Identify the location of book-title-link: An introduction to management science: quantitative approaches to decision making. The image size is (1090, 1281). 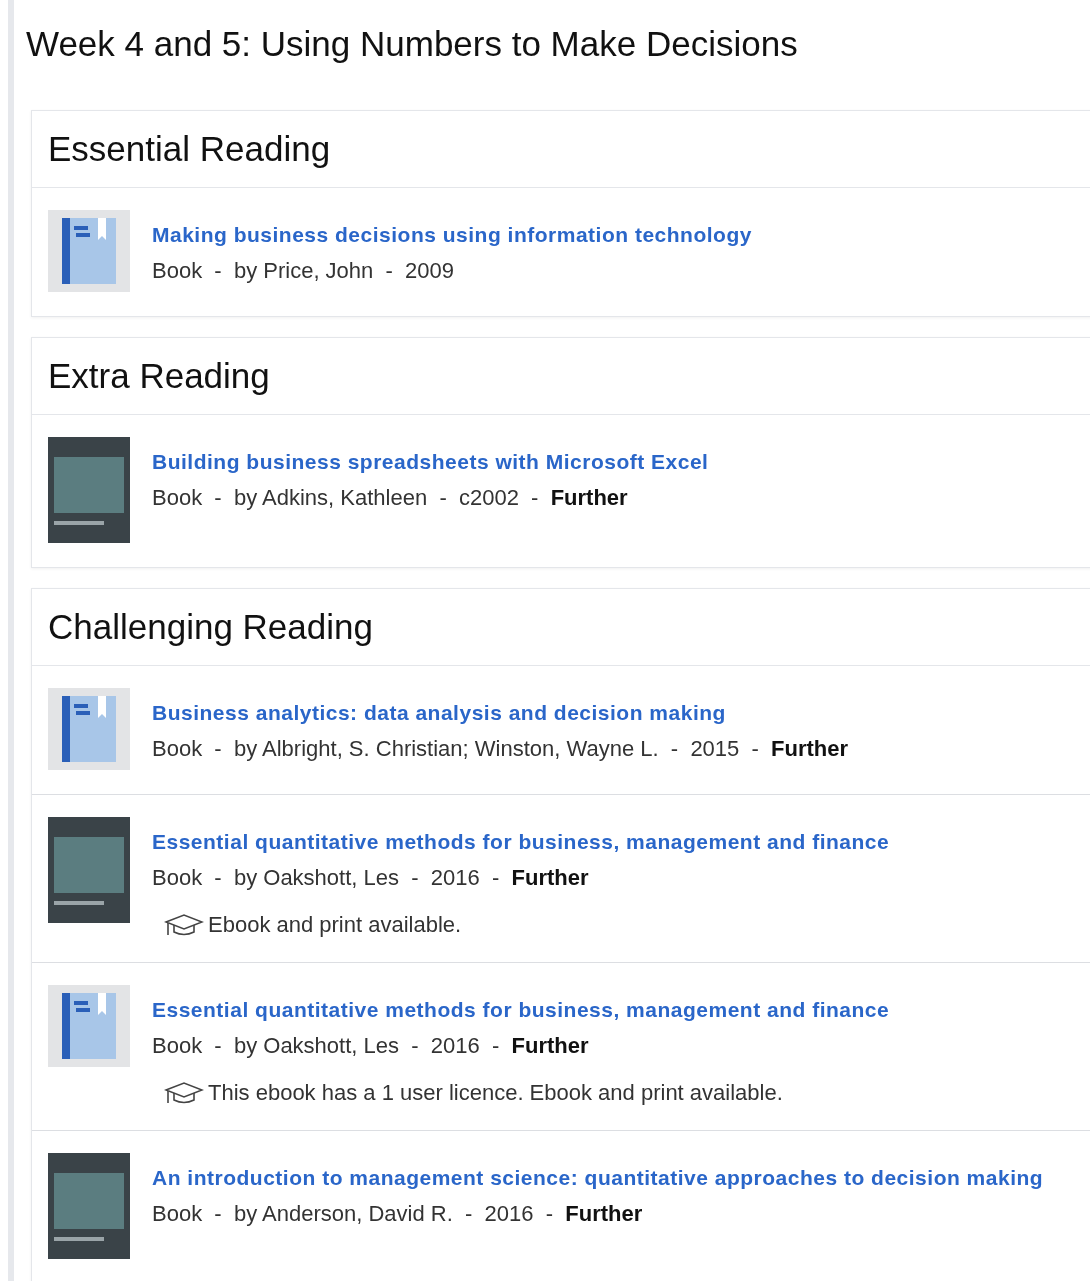
(598, 1177).